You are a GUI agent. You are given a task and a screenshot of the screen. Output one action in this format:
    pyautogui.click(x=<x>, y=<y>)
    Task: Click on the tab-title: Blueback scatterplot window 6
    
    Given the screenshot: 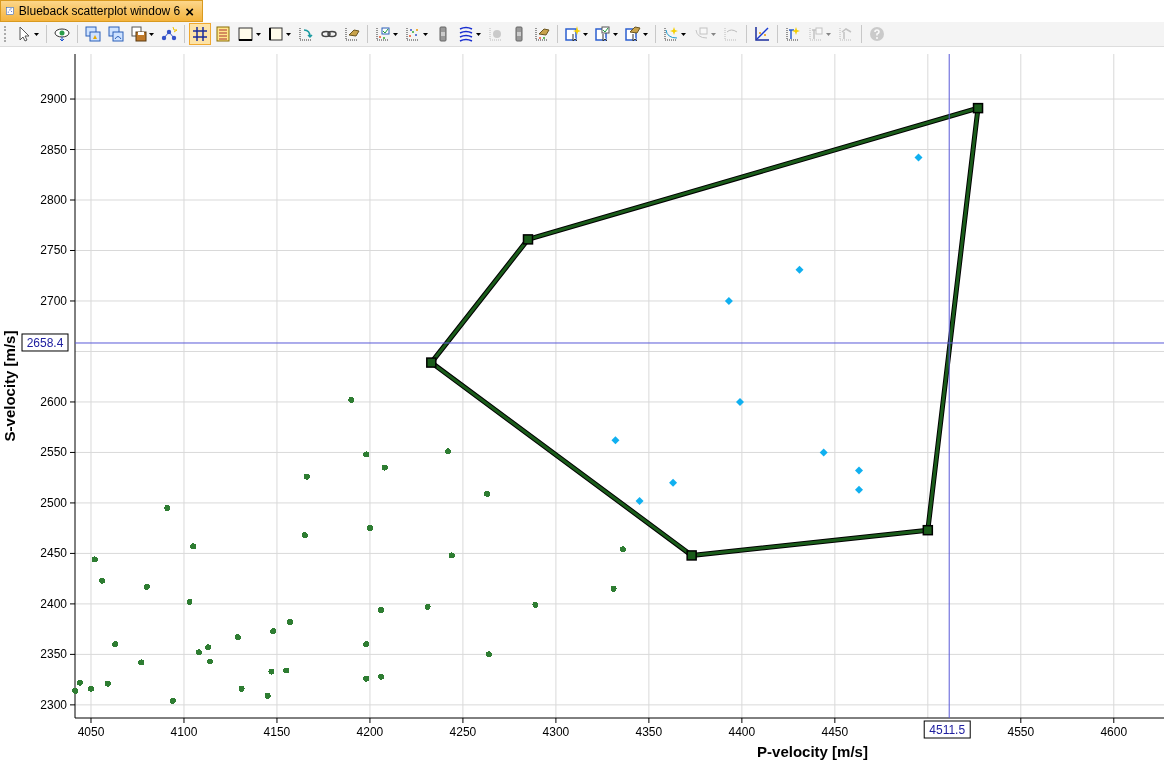 What is the action you would take?
    pyautogui.click(x=99, y=11)
    